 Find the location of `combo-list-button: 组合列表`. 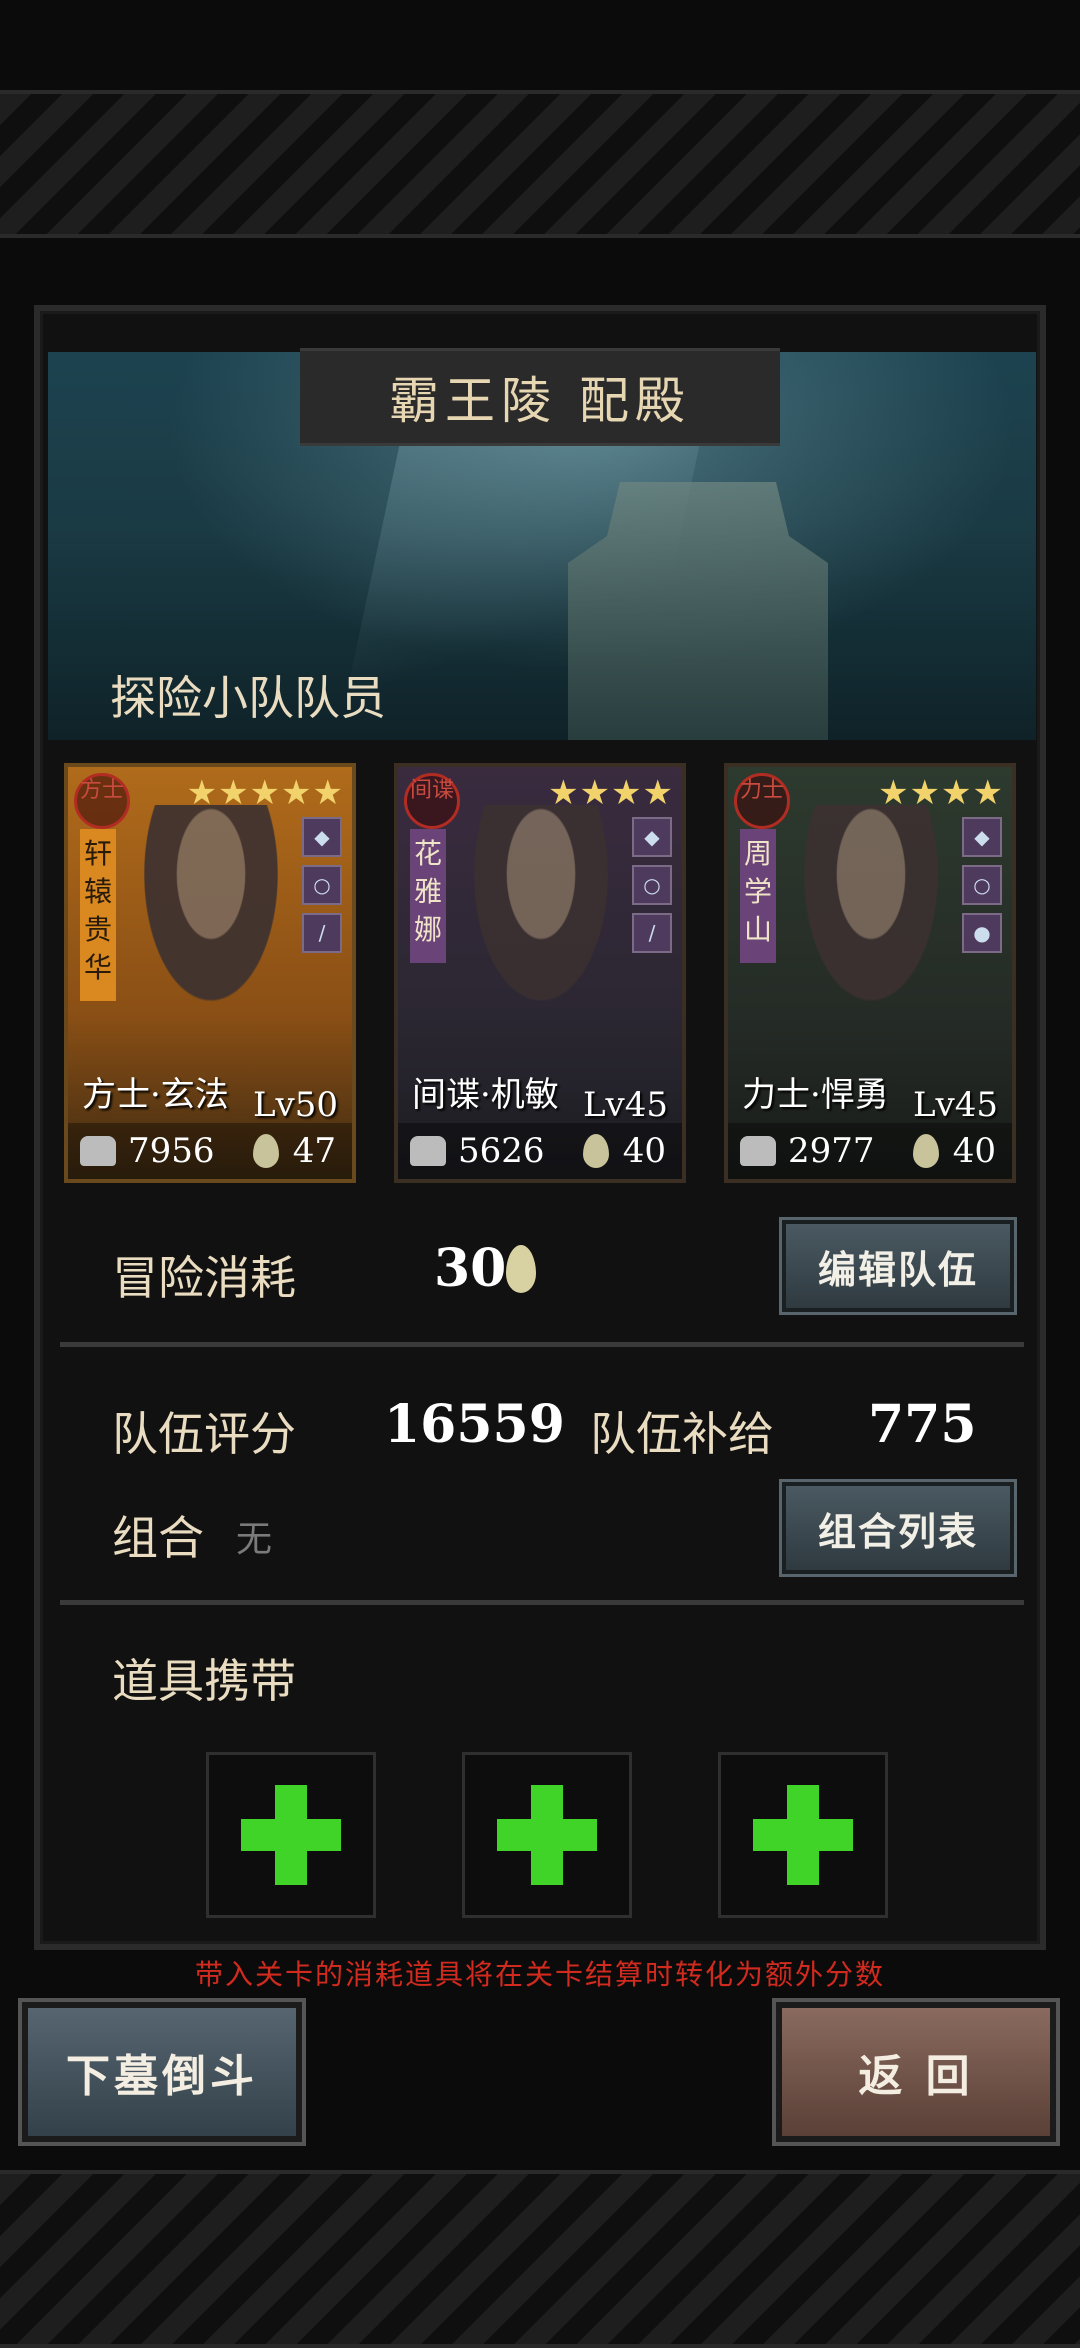

combo-list-button: 组合列表 is located at coordinates (898, 1528).